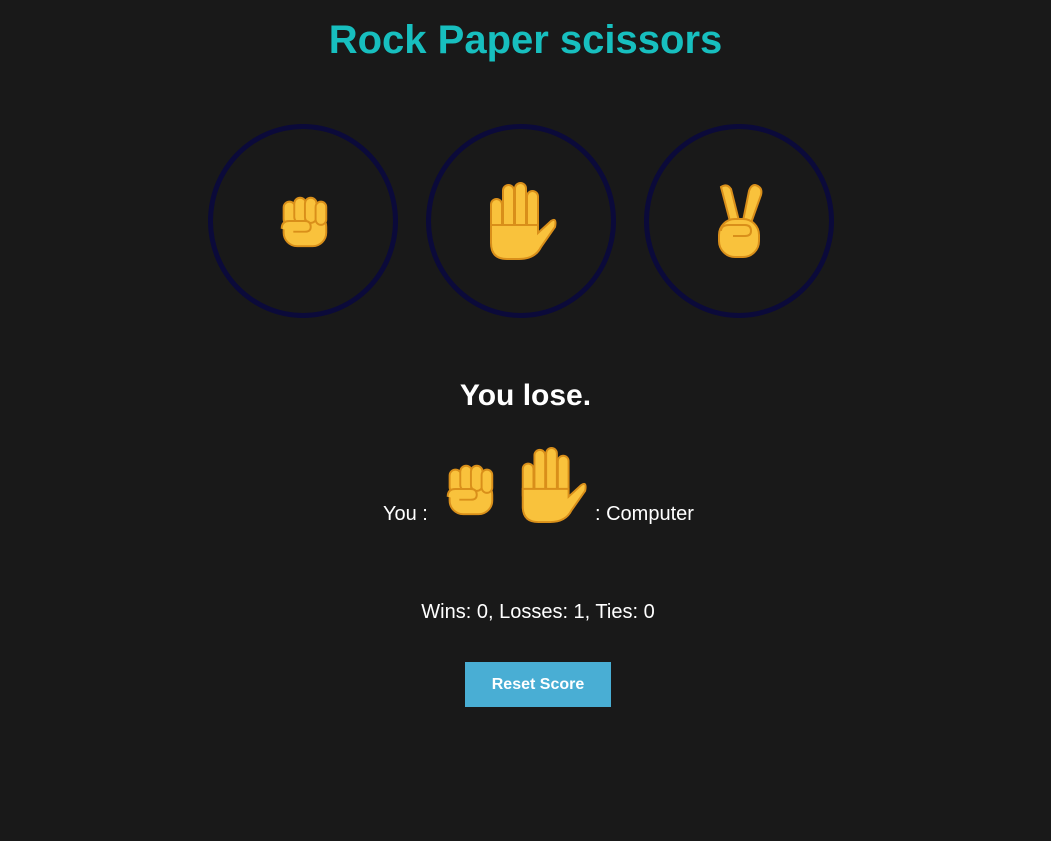 The image size is (1051, 841). Describe the element at coordinates (538, 612) in the screenshot. I see `score-text: Wins: 0, Losses: 1, Ties: 0` at that location.